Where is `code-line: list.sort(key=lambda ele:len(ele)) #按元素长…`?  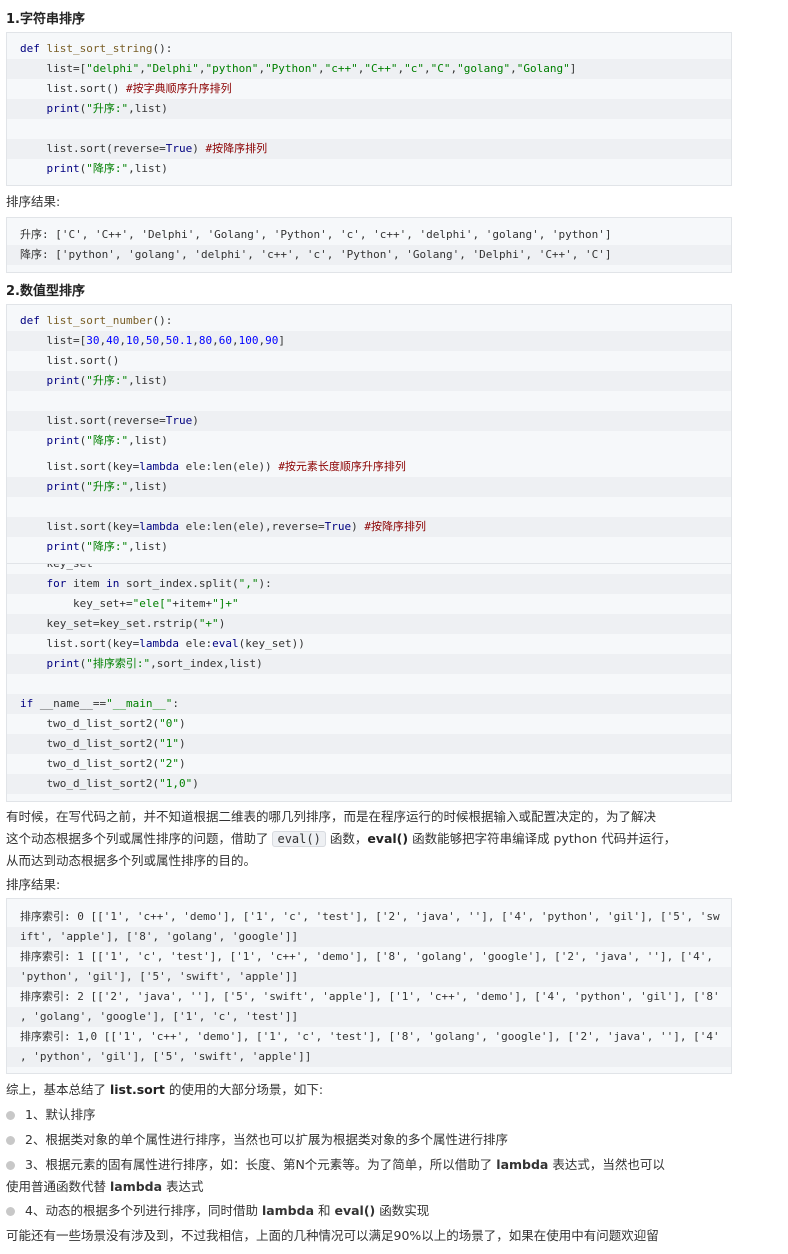
code-line: list.sort(key=lambda ele:len(ele)) #按元素长… is located at coordinates (212, 467).